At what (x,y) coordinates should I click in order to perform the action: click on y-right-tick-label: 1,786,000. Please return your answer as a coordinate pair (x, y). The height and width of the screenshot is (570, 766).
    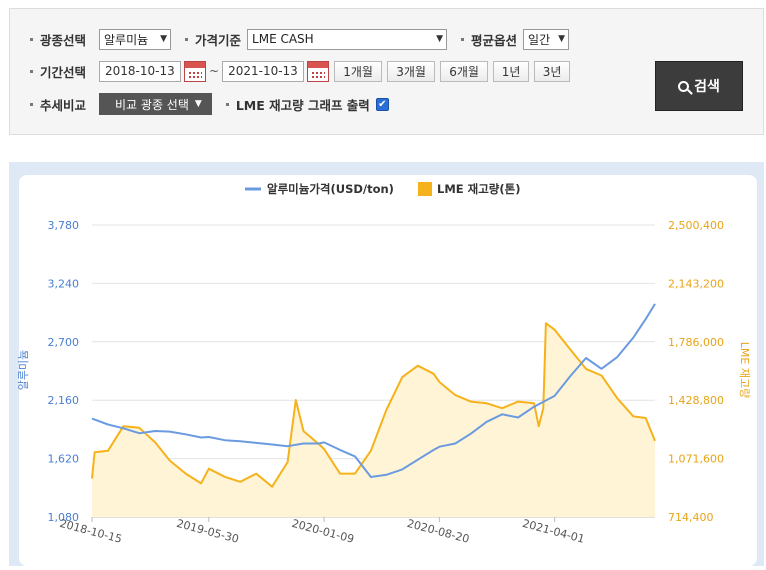
    Looking at the image, I should click on (696, 342).